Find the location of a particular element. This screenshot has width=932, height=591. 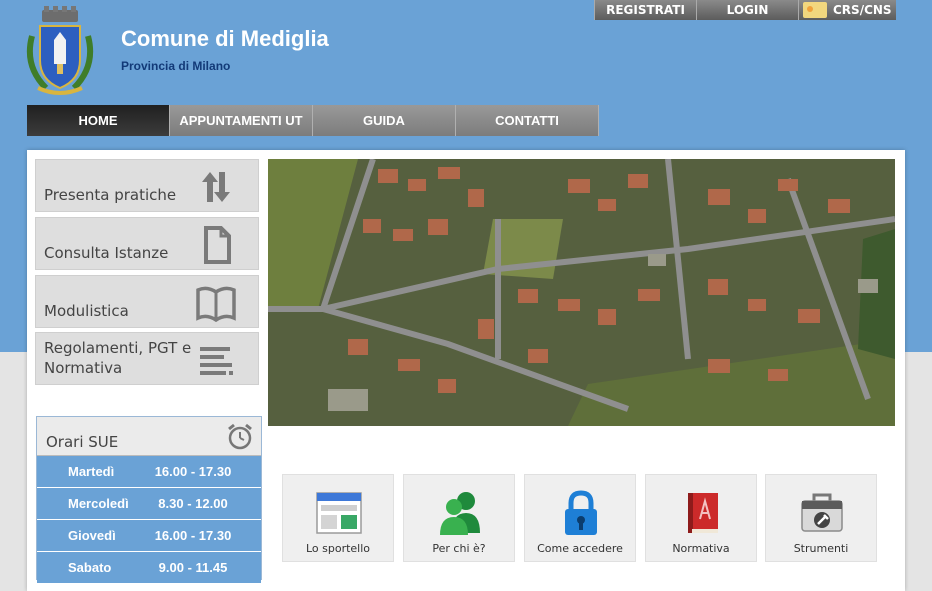

login-link: LOGIN is located at coordinates (747, 10).